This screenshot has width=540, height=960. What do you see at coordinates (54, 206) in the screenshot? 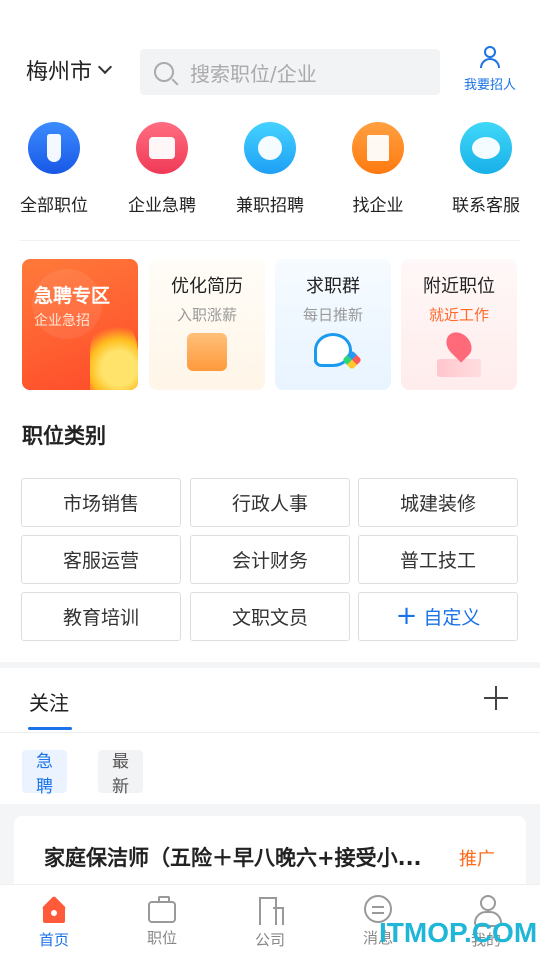
I see `quick-link-label: 全部职位` at bounding box center [54, 206].